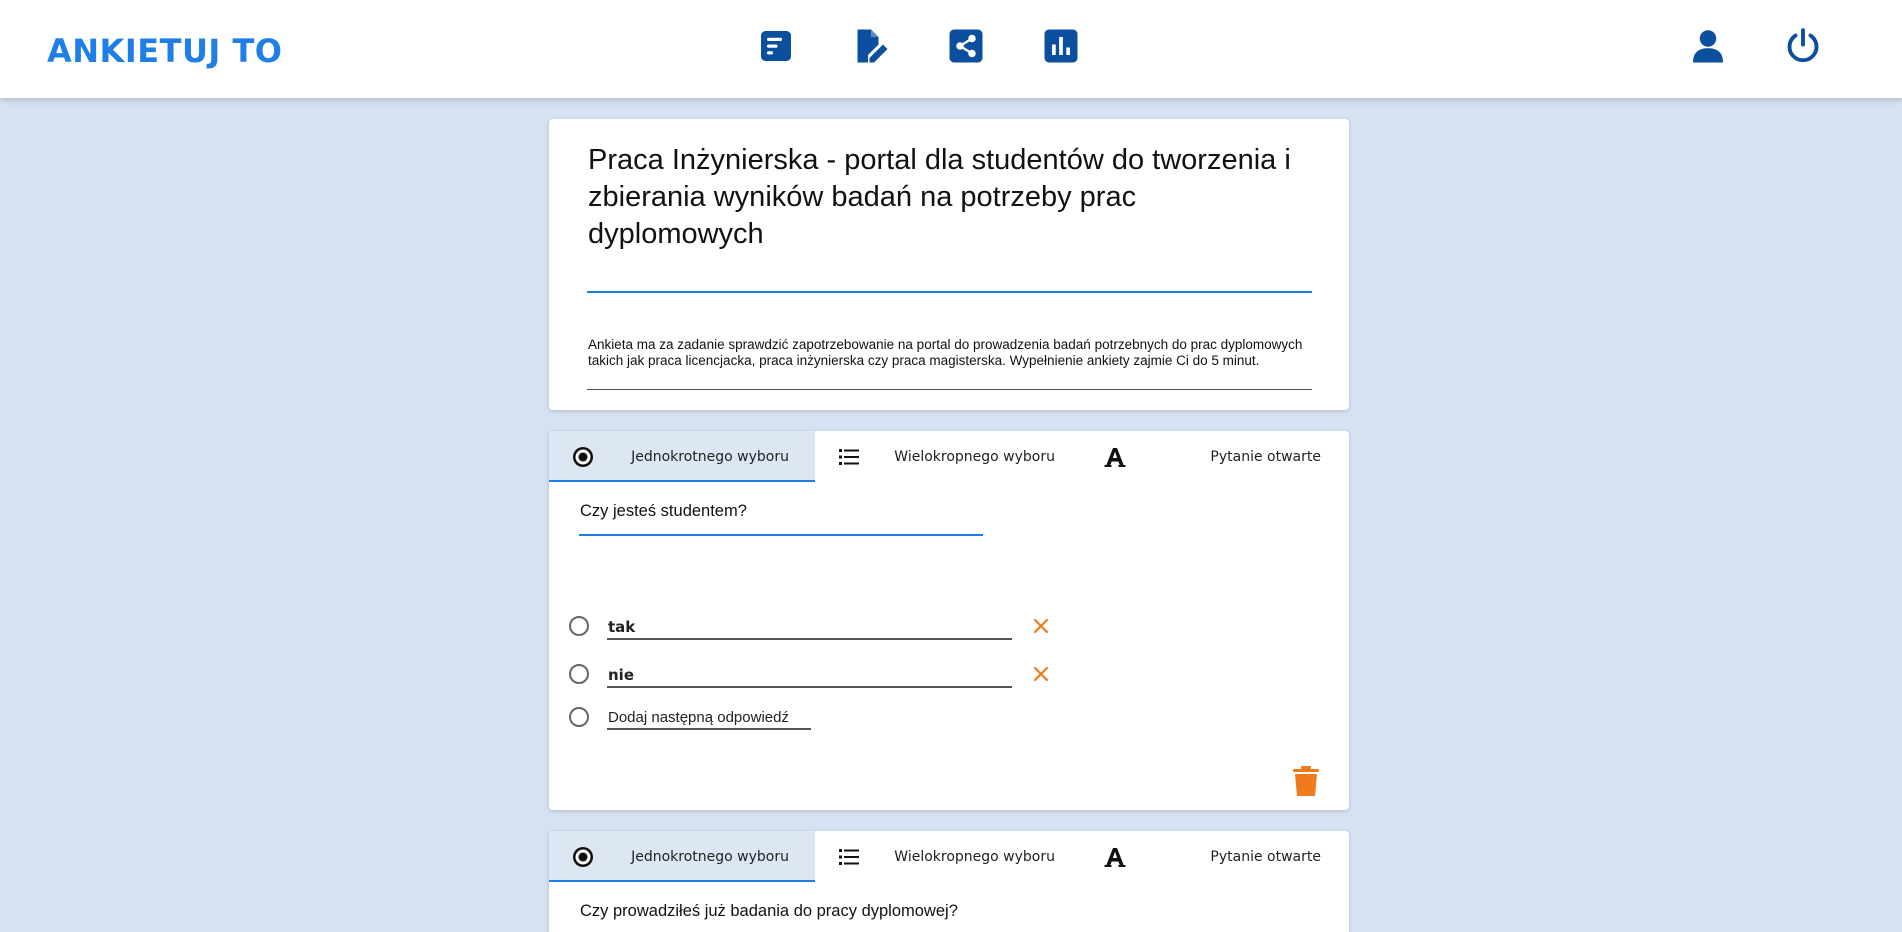 This screenshot has width=1902, height=932. What do you see at coordinates (1061, 46) in the screenshot?
I see `chart-icon` at bounding box center [1061, 46].